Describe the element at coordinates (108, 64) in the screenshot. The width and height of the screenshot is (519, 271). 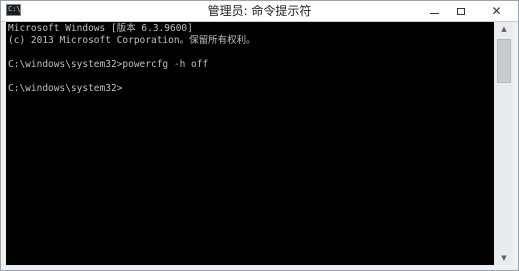
I see `console-line-command: C:\windows\system32>powercfg -h off` at that location.